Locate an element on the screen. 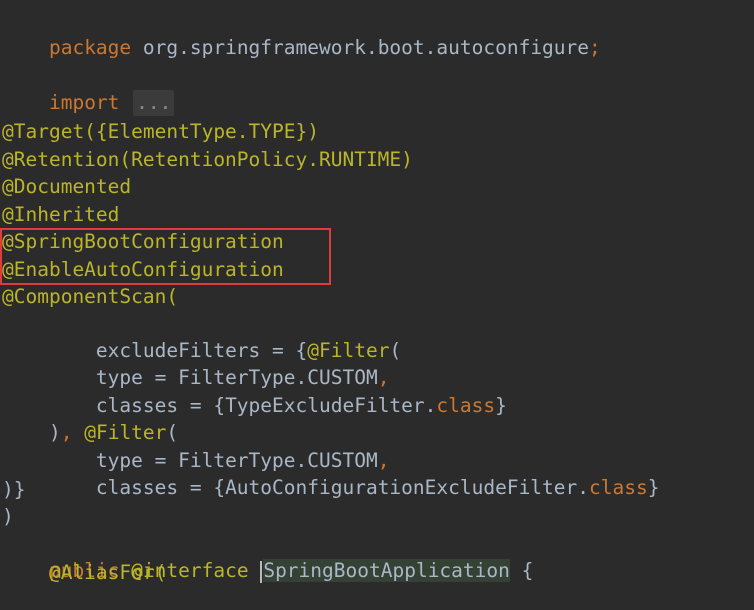 This screenshot has width=754, height=610. semicolon: ; is located at coordinates (595, 47).